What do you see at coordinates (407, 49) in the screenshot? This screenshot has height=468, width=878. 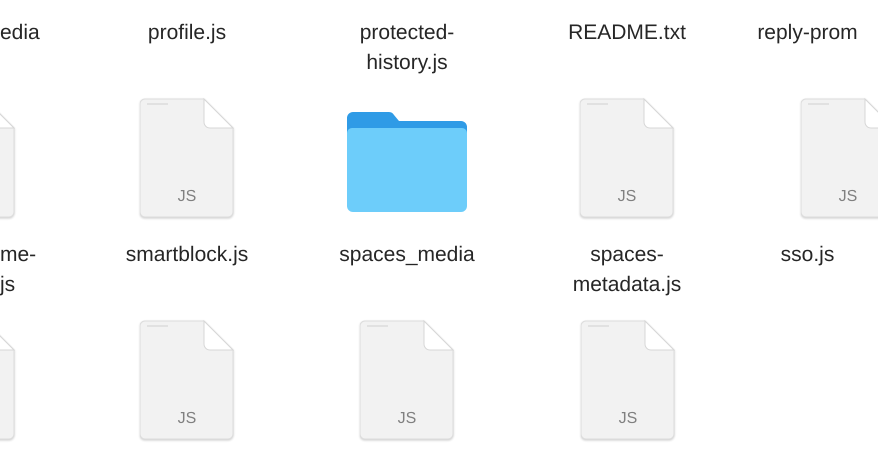 I see `file-name: protected- history.js` at bounding box center [407, 49].